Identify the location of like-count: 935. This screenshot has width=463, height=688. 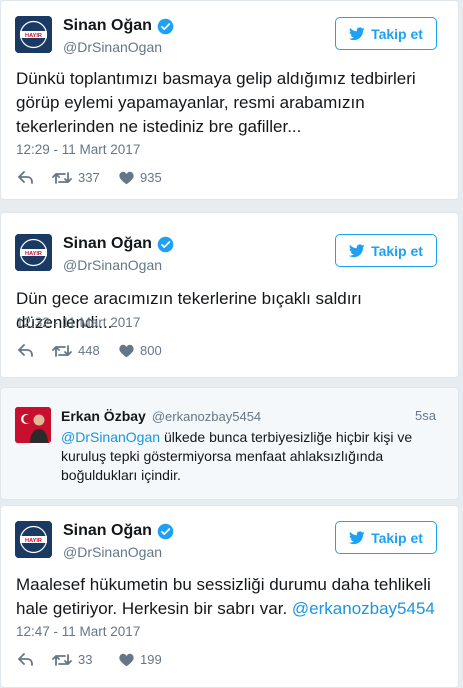
(151, 177).